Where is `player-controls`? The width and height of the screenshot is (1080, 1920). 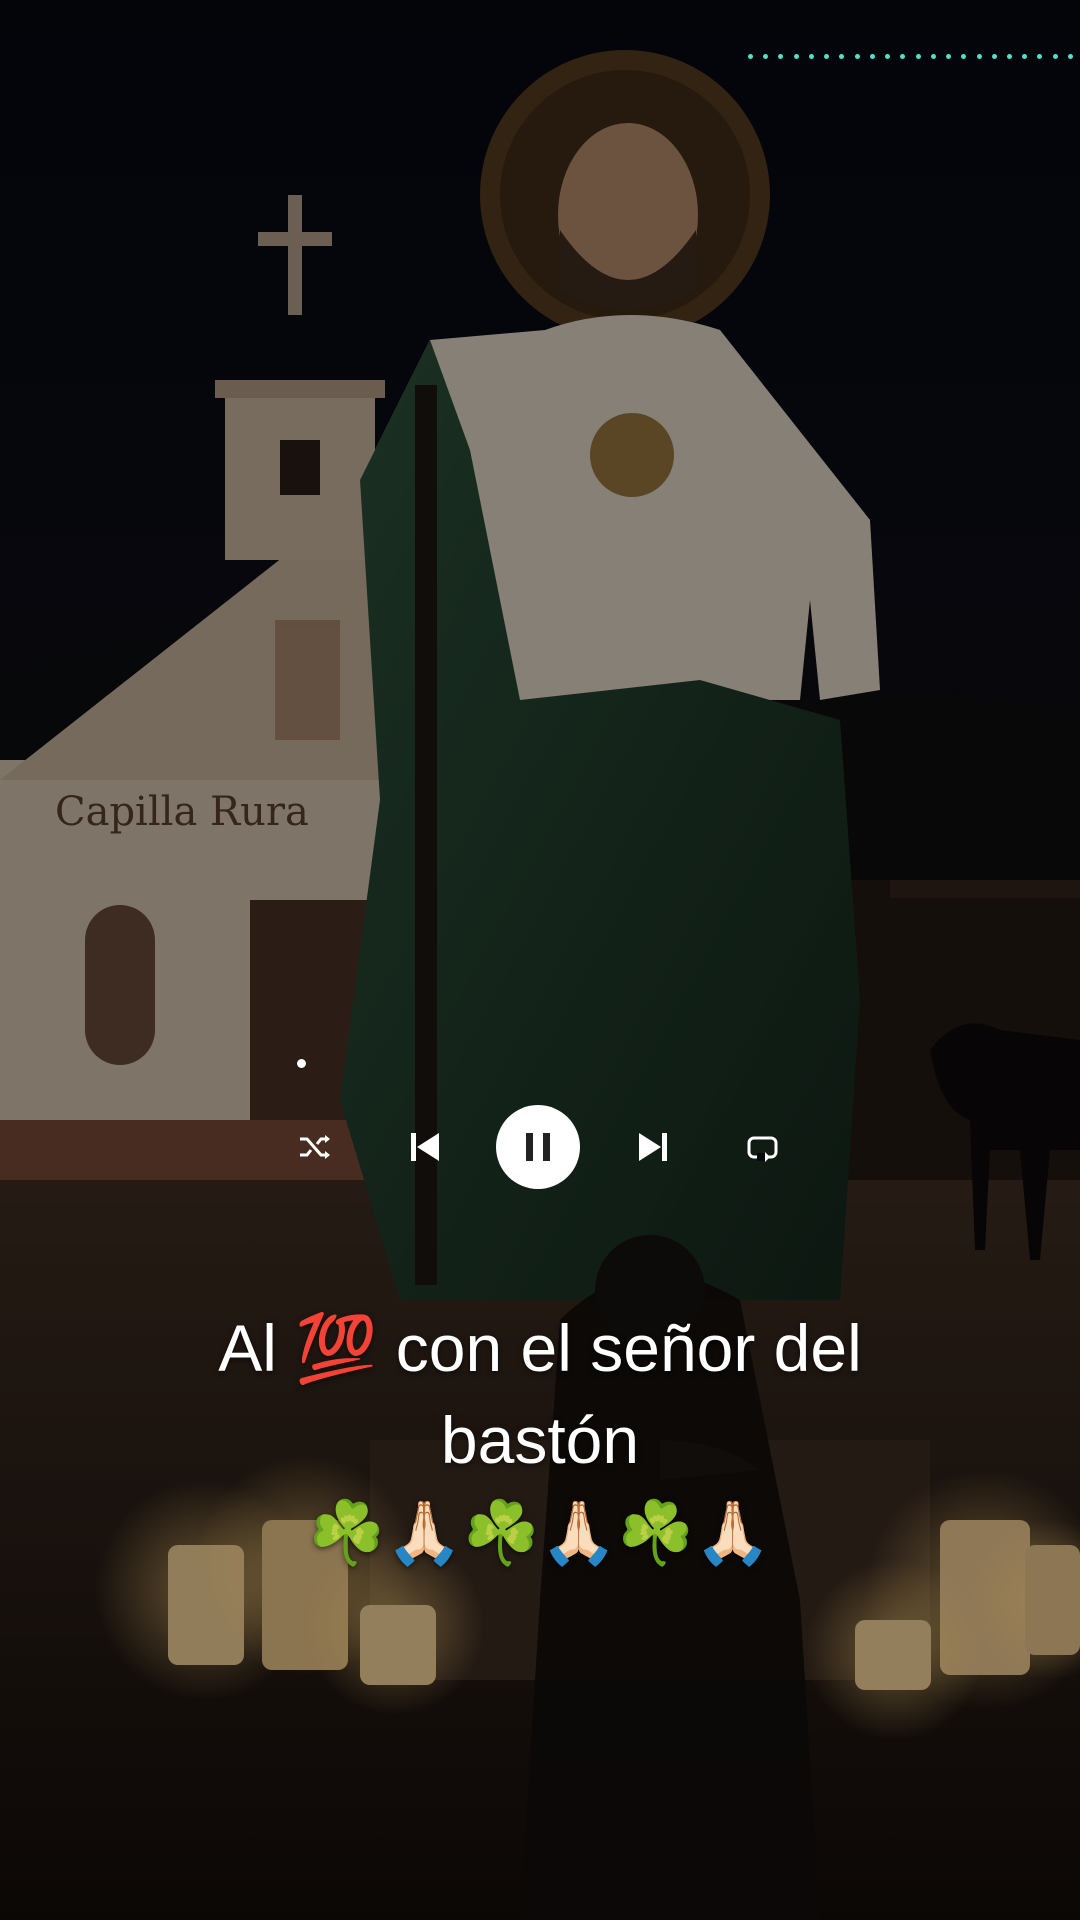
player-controls is located at coordinates (540, 1147).